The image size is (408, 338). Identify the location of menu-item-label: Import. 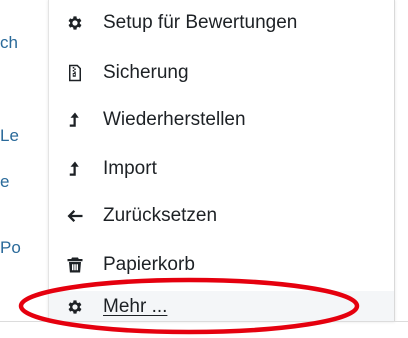
(130, 168).